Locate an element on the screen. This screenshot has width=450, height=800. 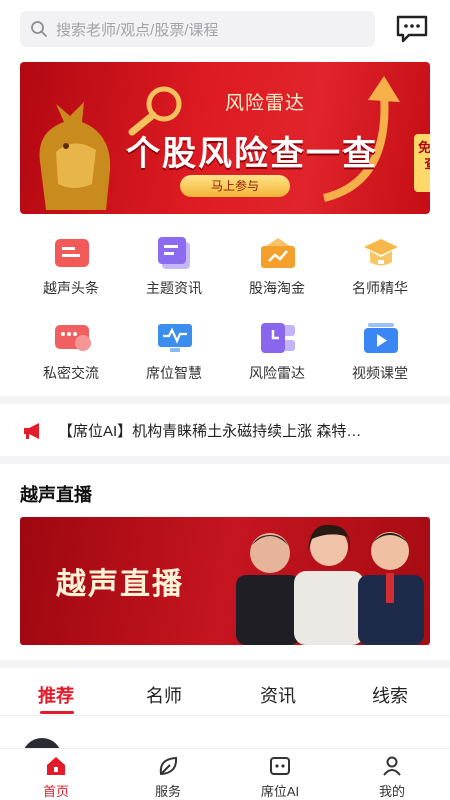
live-section-title: 越声直播 is located at coordinates (56, 495).